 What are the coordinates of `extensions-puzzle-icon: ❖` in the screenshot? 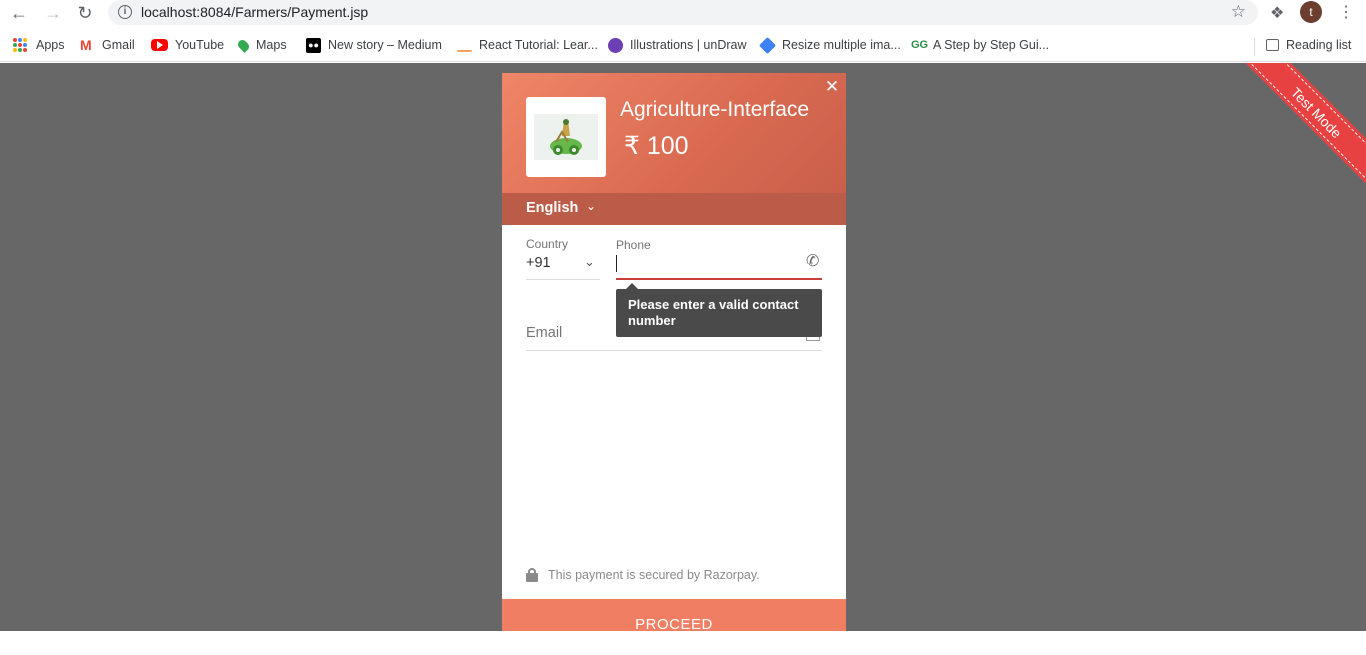 It's located at (1277, 13).